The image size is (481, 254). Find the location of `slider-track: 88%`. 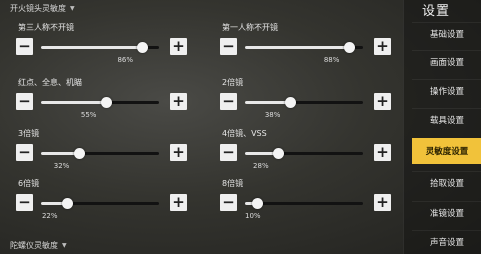

slider-track: 88% is located at coordinates (304, 53).